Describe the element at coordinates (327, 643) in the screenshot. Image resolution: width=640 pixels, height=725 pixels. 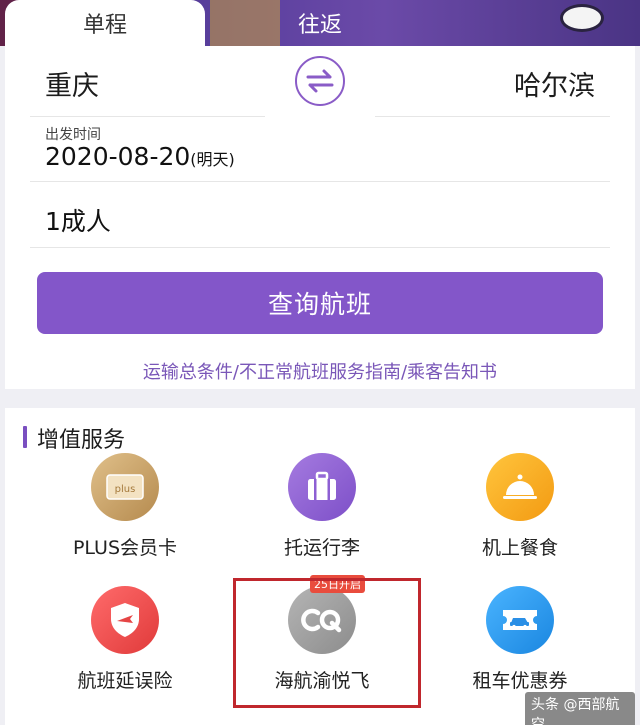
I see `highlight-annotation` at that location.